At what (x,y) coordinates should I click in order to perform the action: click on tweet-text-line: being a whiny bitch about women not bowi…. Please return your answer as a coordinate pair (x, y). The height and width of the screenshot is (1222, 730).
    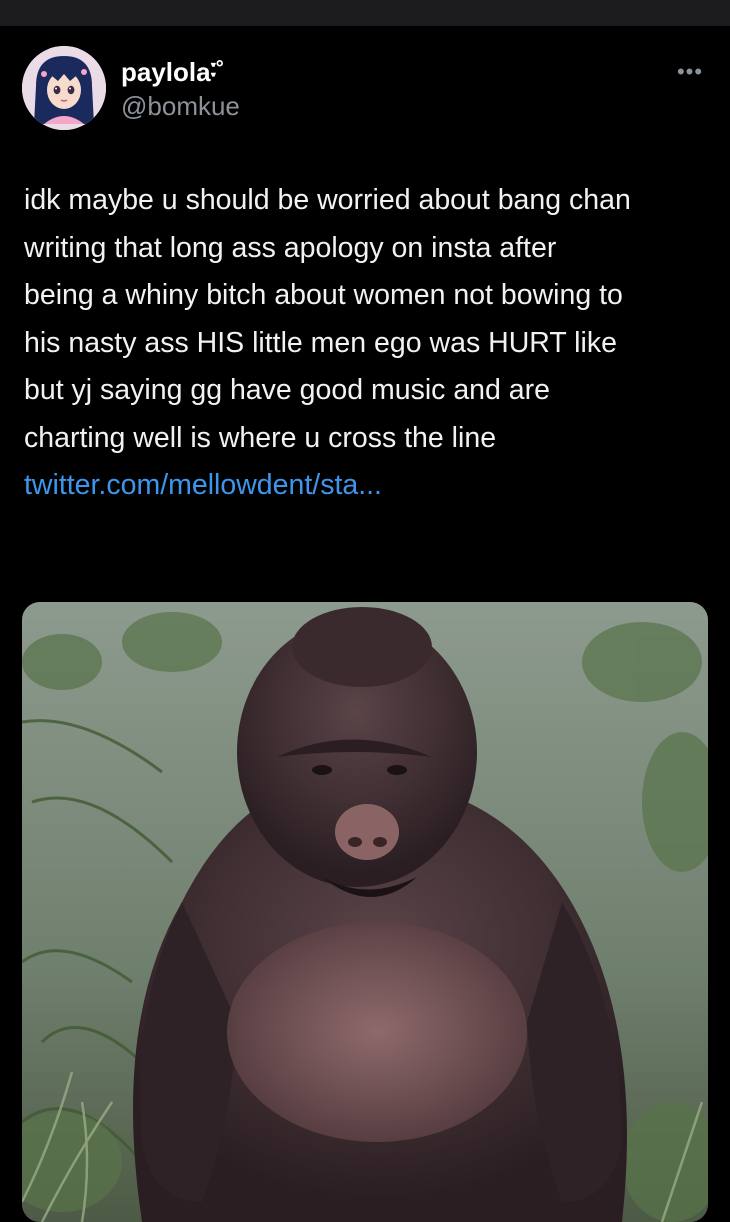
    Looking at the image, I should click on (323, 295).